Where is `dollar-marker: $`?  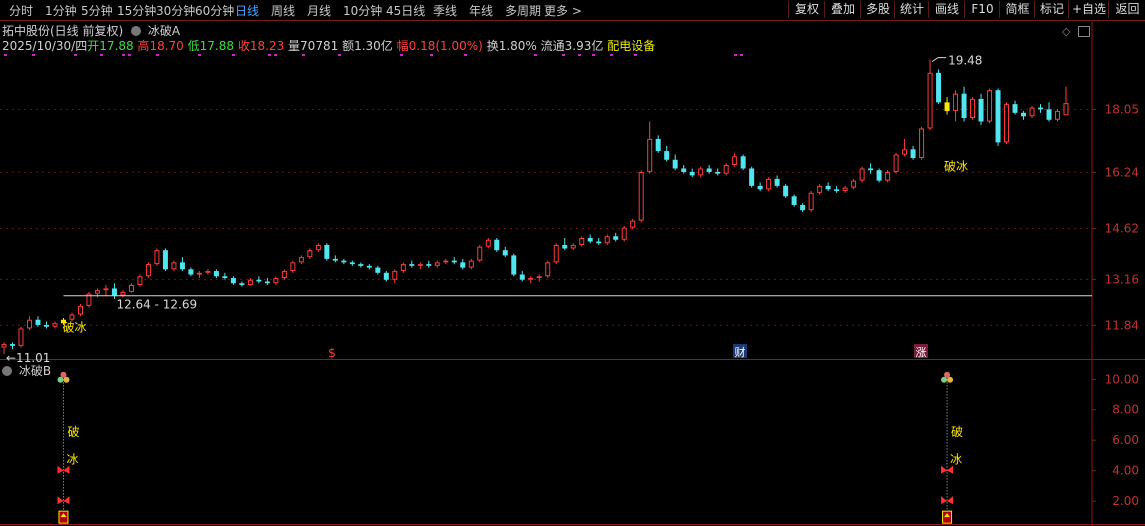 dollar-marker: $ is located at coordinates (332, 353).